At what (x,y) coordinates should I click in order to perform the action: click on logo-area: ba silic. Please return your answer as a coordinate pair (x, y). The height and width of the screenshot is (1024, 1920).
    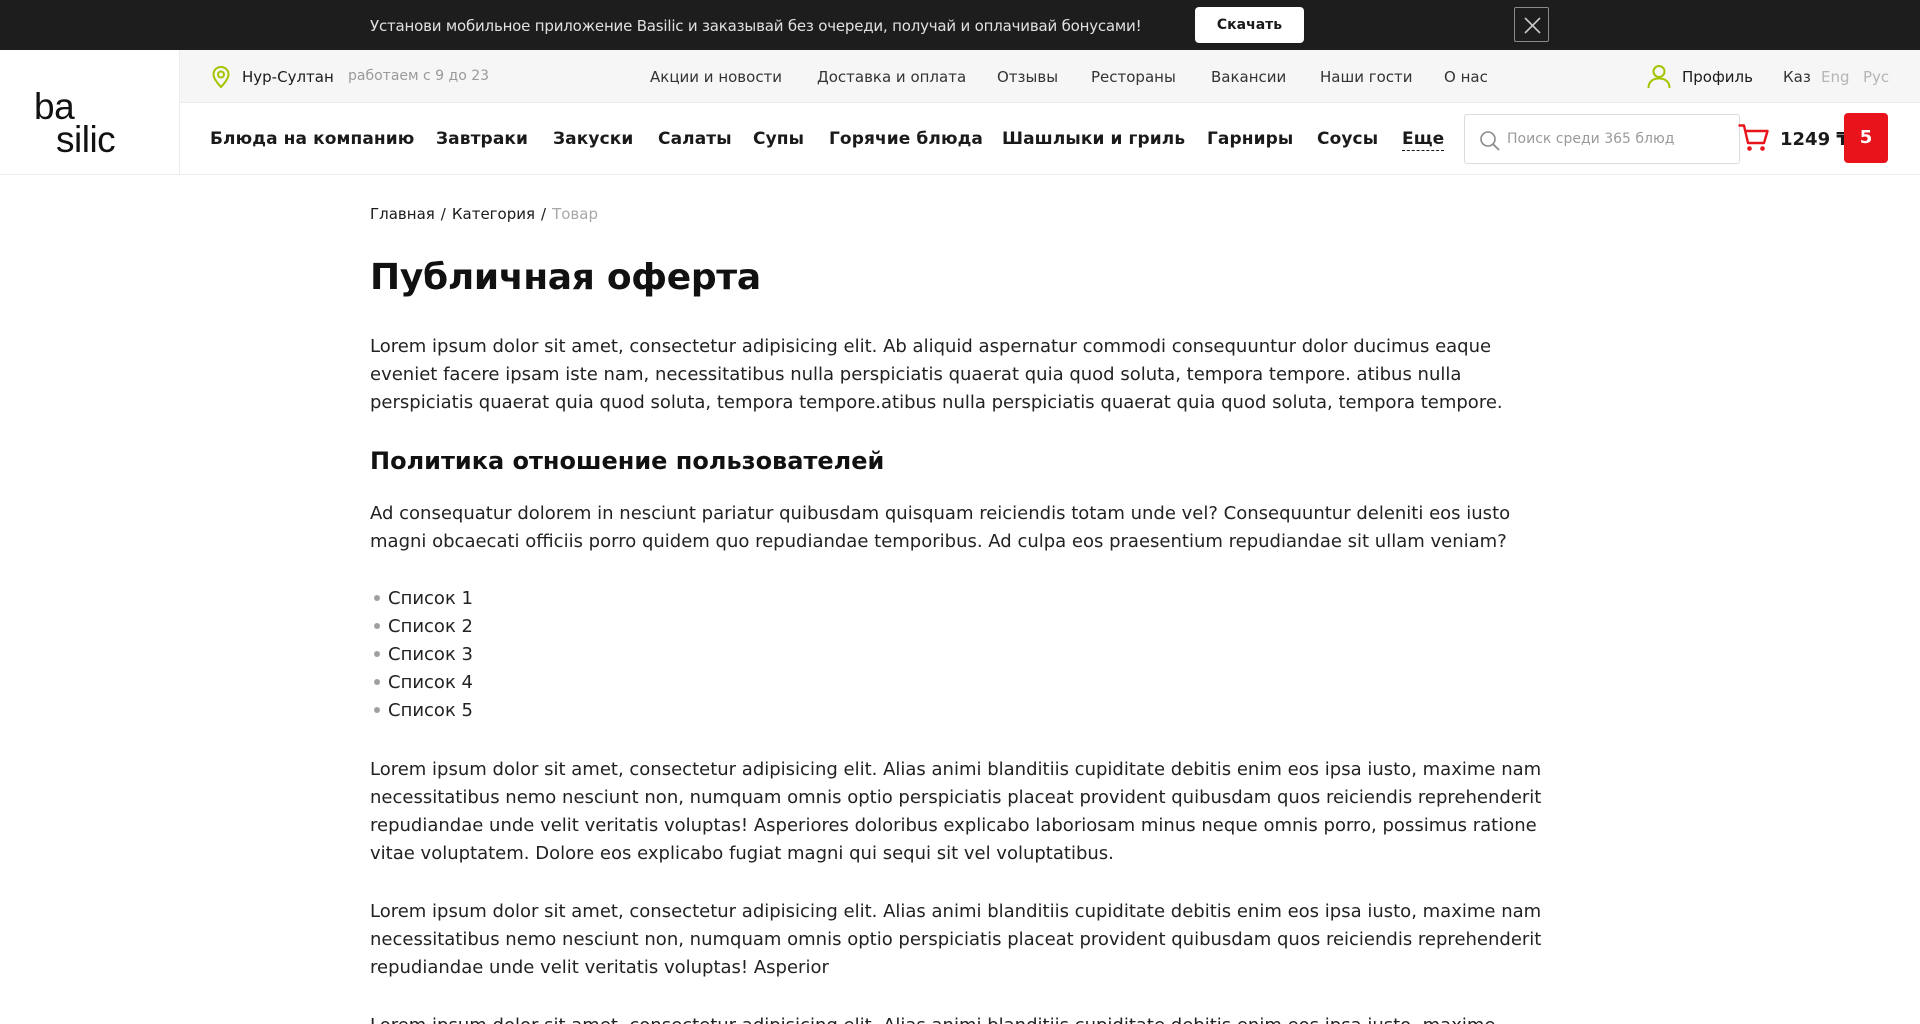
    Looking at the image, I should click on (90, 112).